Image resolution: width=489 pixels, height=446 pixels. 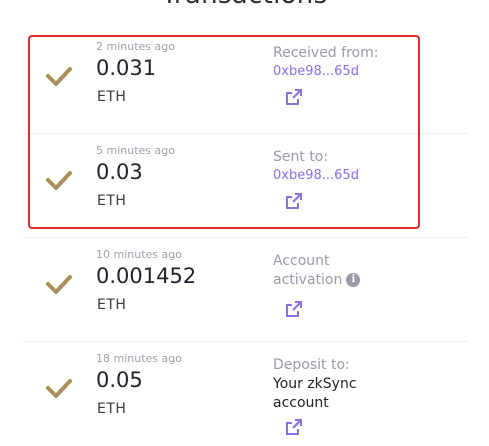 I want to click on transaction-time: 10 minutes ago, so click(x=139, y=254).